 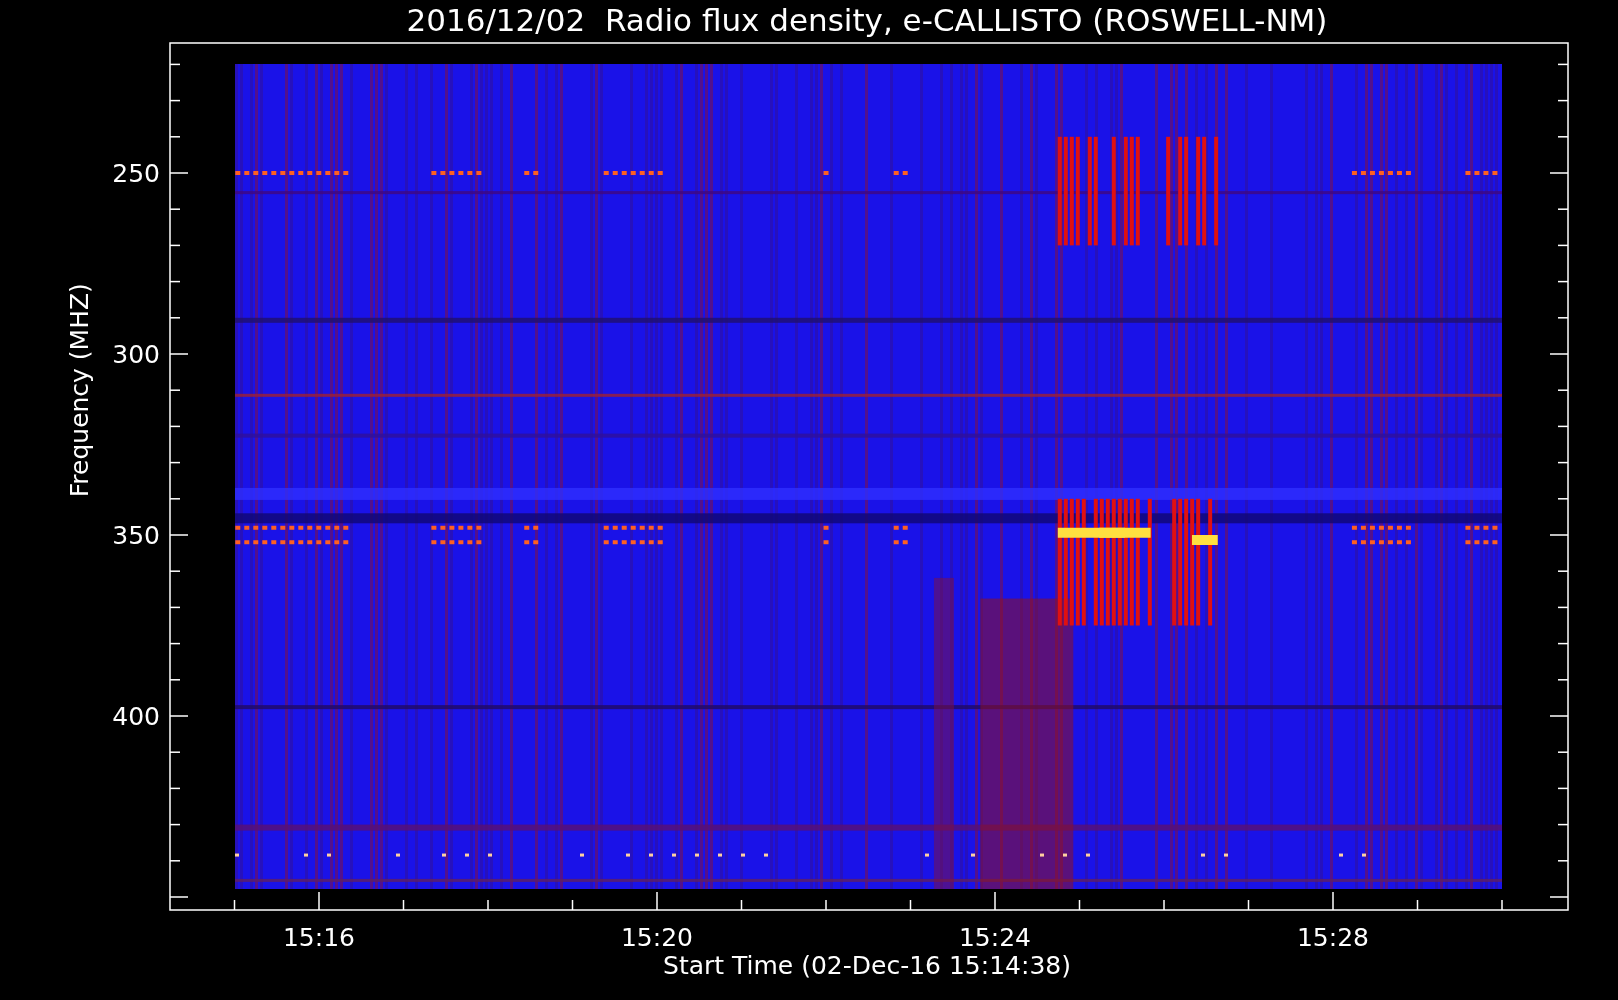 I want to click on tick-label: 250, so click(x=136, y=173).